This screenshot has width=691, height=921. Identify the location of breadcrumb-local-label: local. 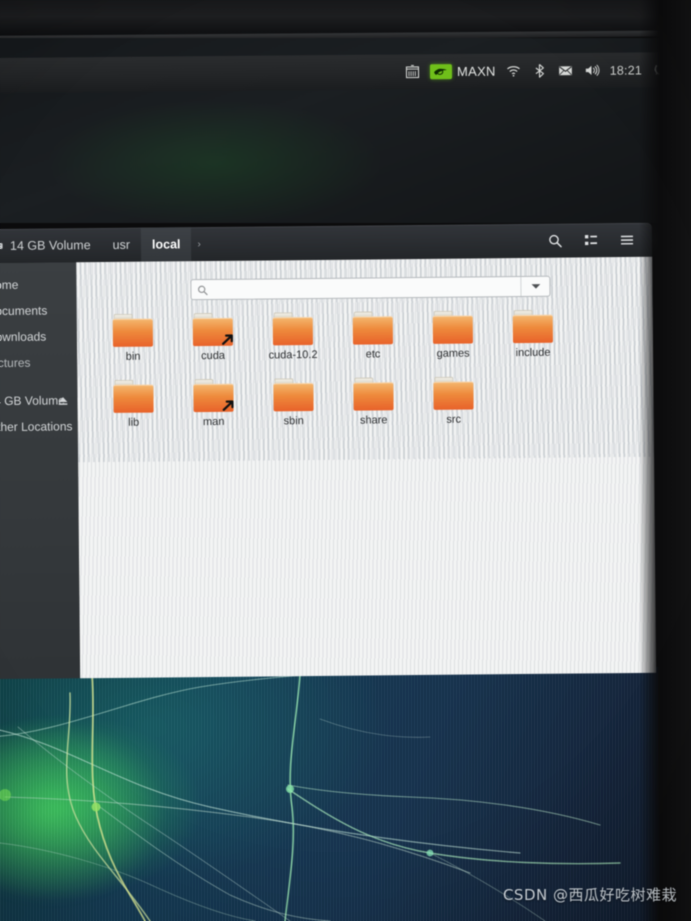
(166, 244).